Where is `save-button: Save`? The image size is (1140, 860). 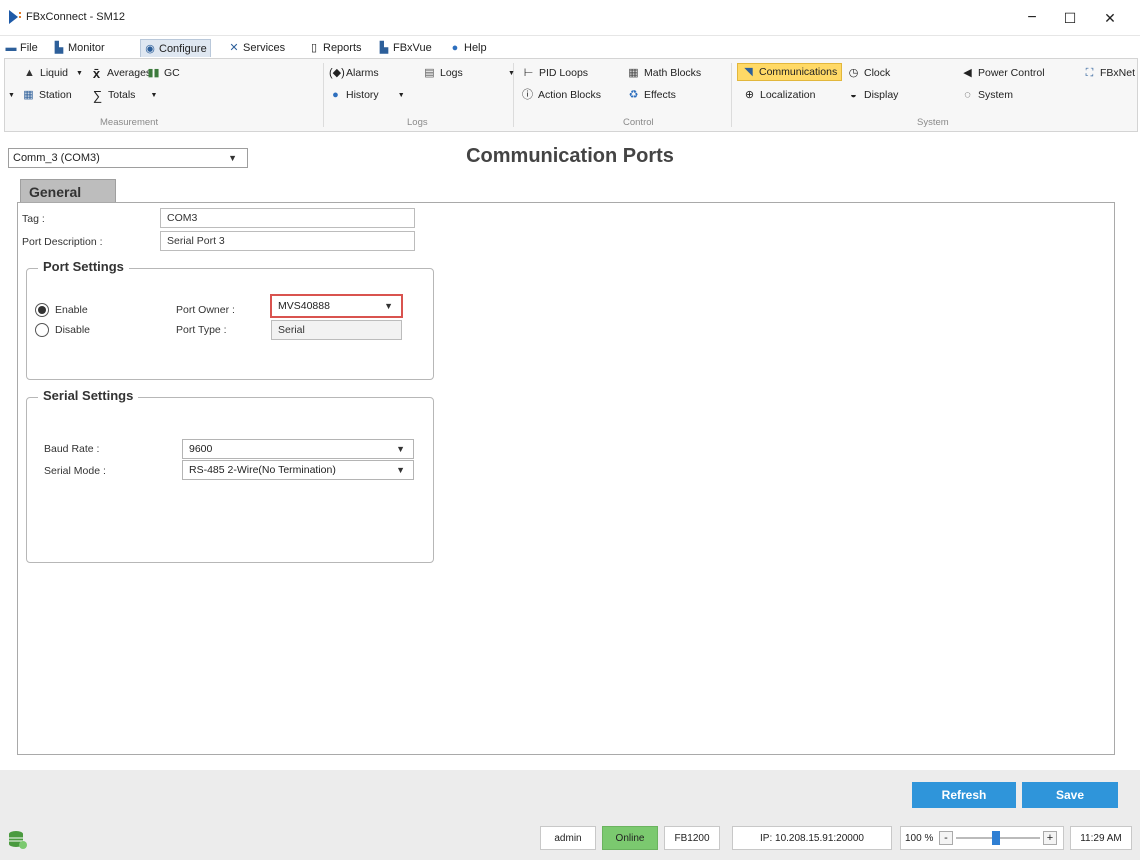
save-button: Save is located at coordinates (1070, 795).